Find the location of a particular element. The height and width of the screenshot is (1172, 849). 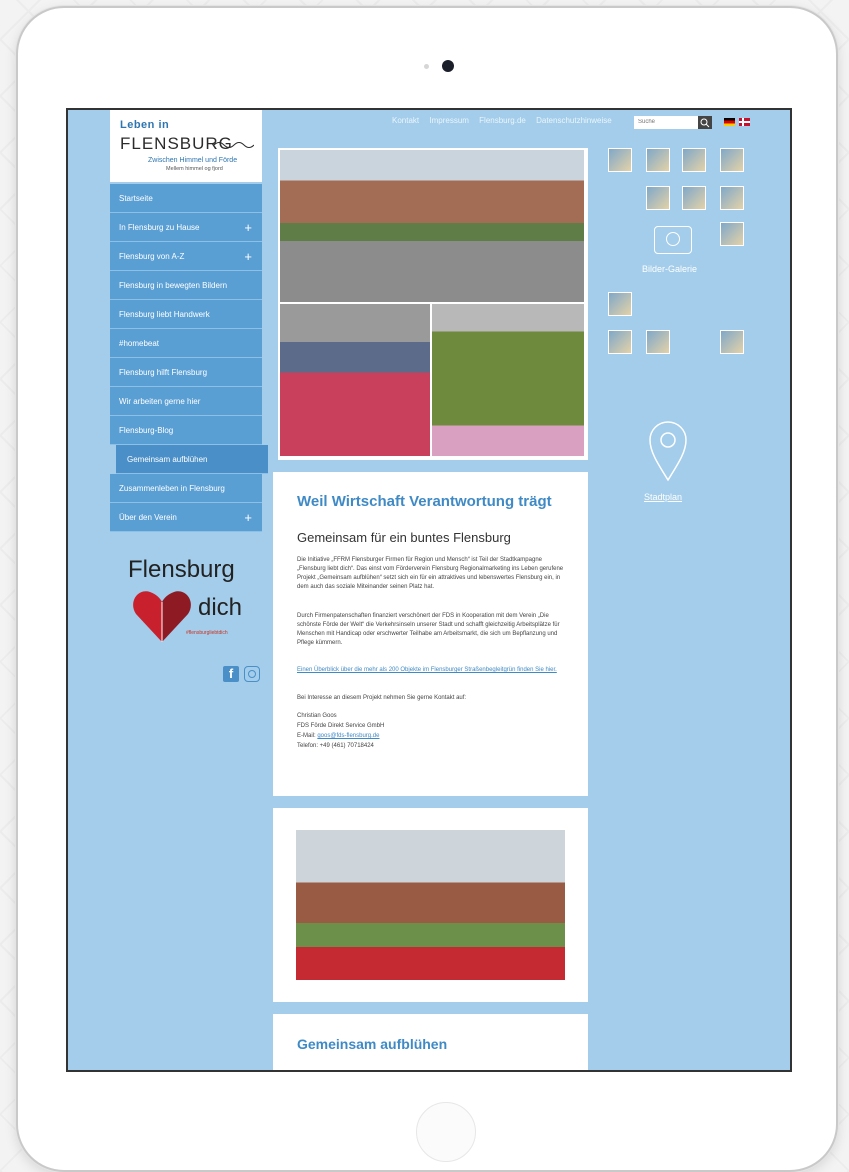

nav-item-arbeiten: Wir arbeiten gerne hier is located at coordinates (186, 401).